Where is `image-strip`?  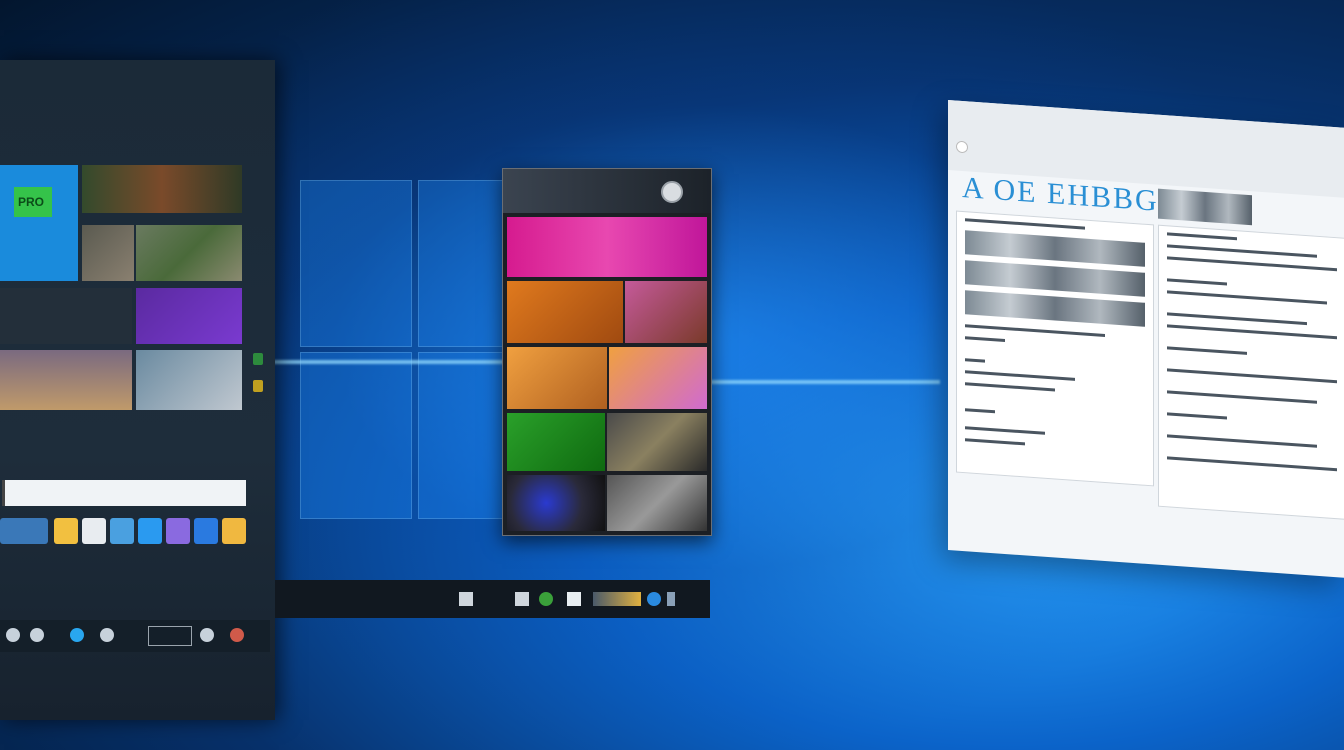
image-strip is located at coordinates (1055, 308).